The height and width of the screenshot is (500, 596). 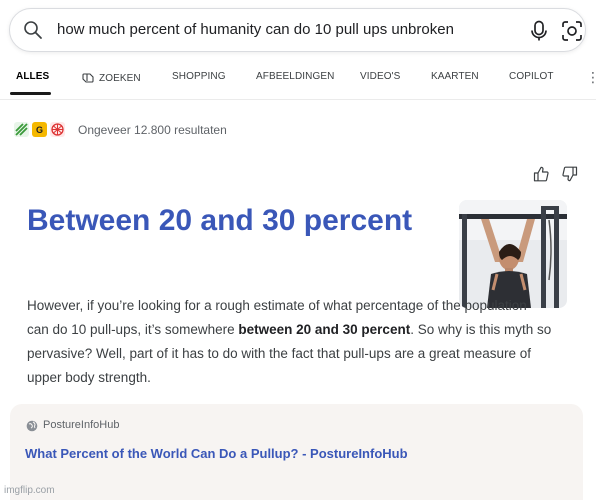 What do you see at coordinates (32, 426) in the screenshot?
I see `globe-icon` at bounding box center [32, 426].